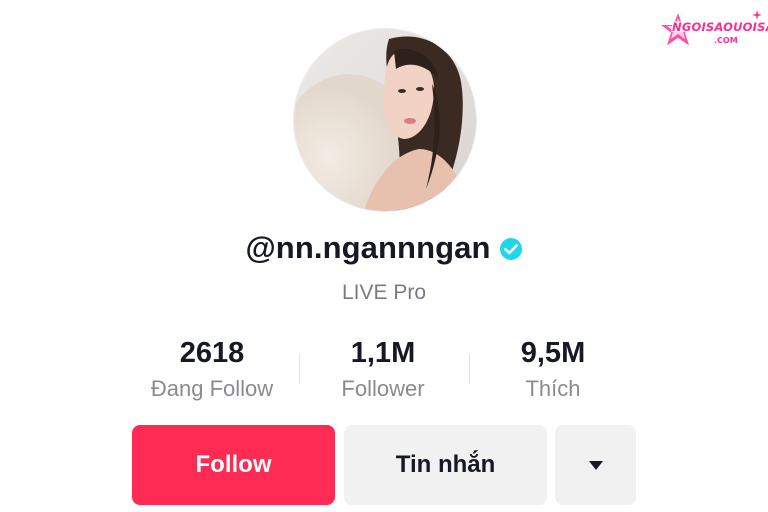 This screenshot has width=768, height=512. I want to click on stat-likes: 9,5M Thích, so click(553, 369).